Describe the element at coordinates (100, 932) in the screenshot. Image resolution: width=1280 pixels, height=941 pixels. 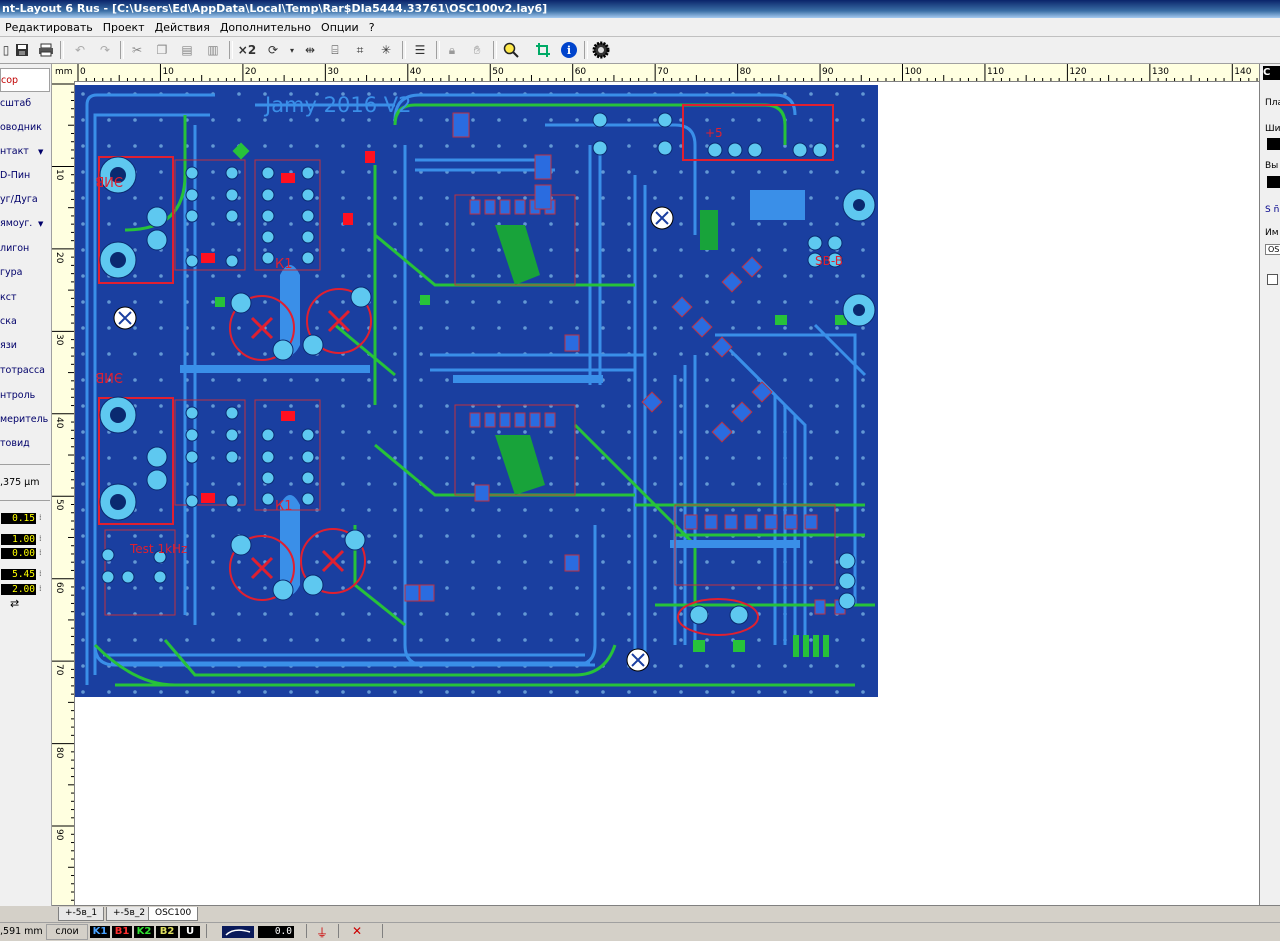
I see `layer-k1-button: K1` at that location.